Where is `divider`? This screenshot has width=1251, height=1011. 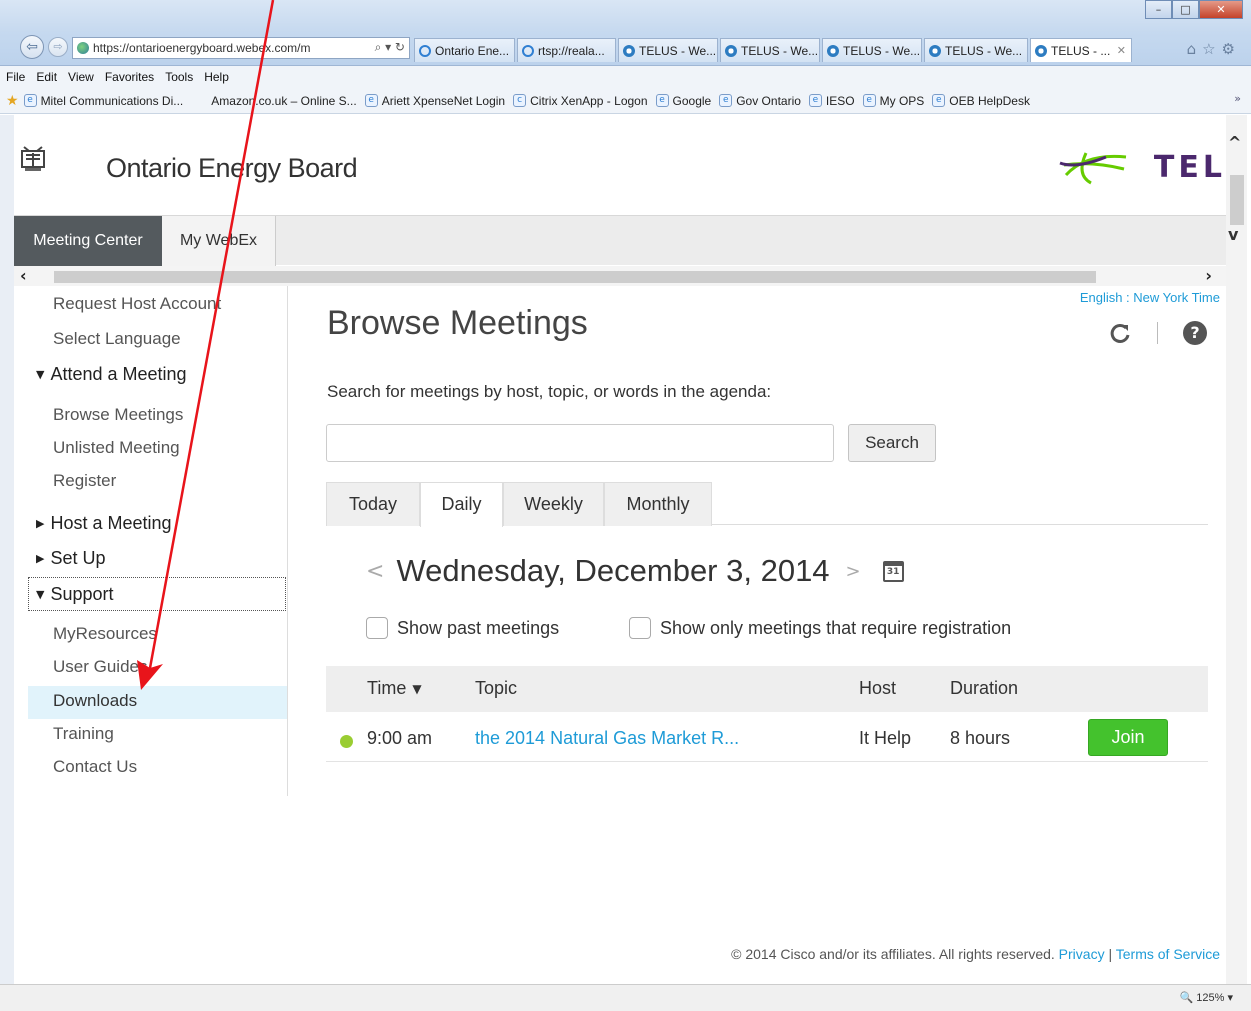 divider is located at coordinates (1157, 333).